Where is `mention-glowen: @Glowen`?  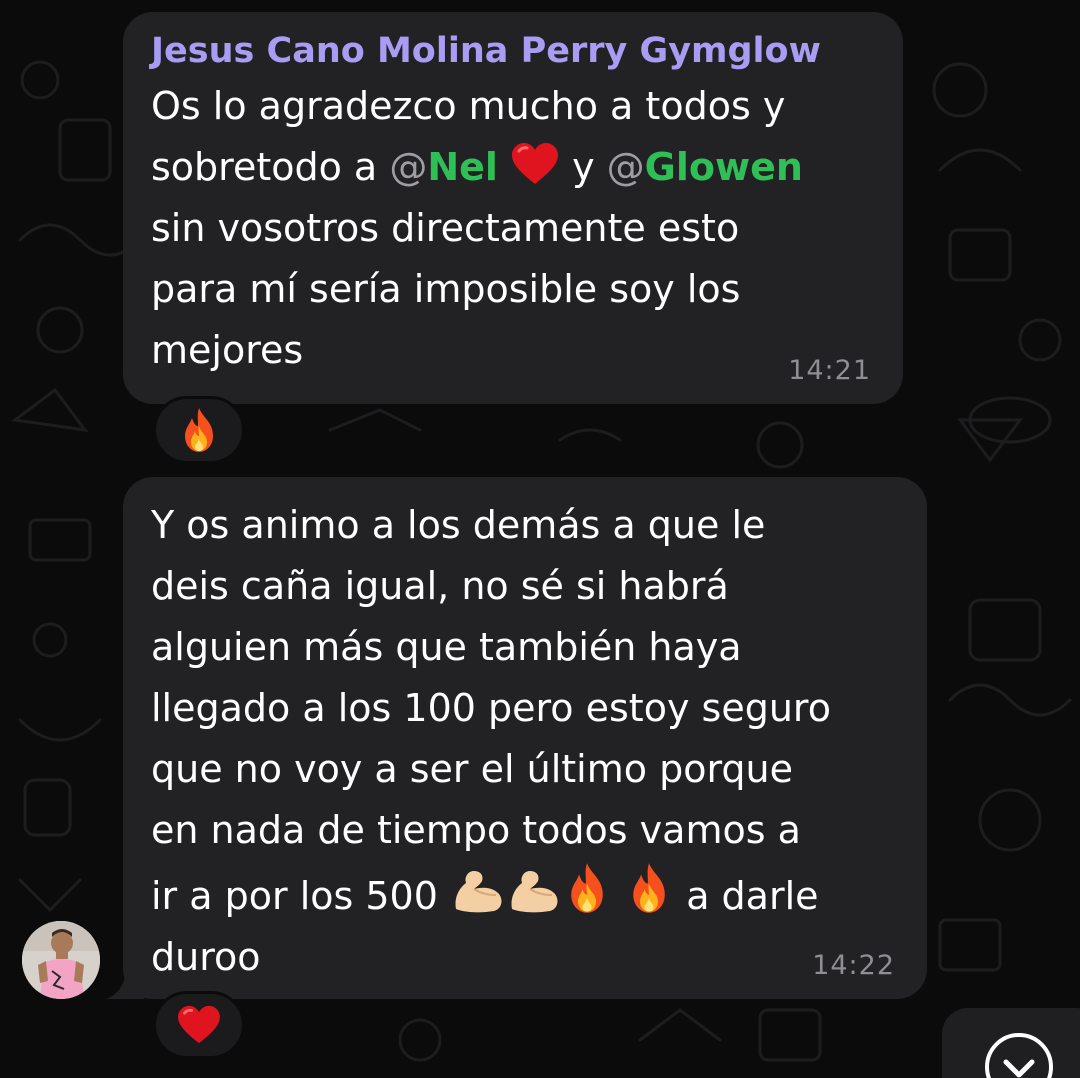
mention-glowen: @Glowen is located at coordinates (705, 167).